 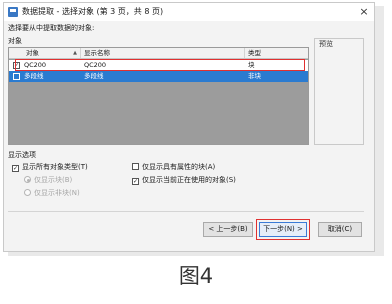 What do you see at coordinates (189, 180) in the screenshot?
I see `only-in-use-label: 仅显示当前正在使用的对象(S)` at bounding box center [189, 180].